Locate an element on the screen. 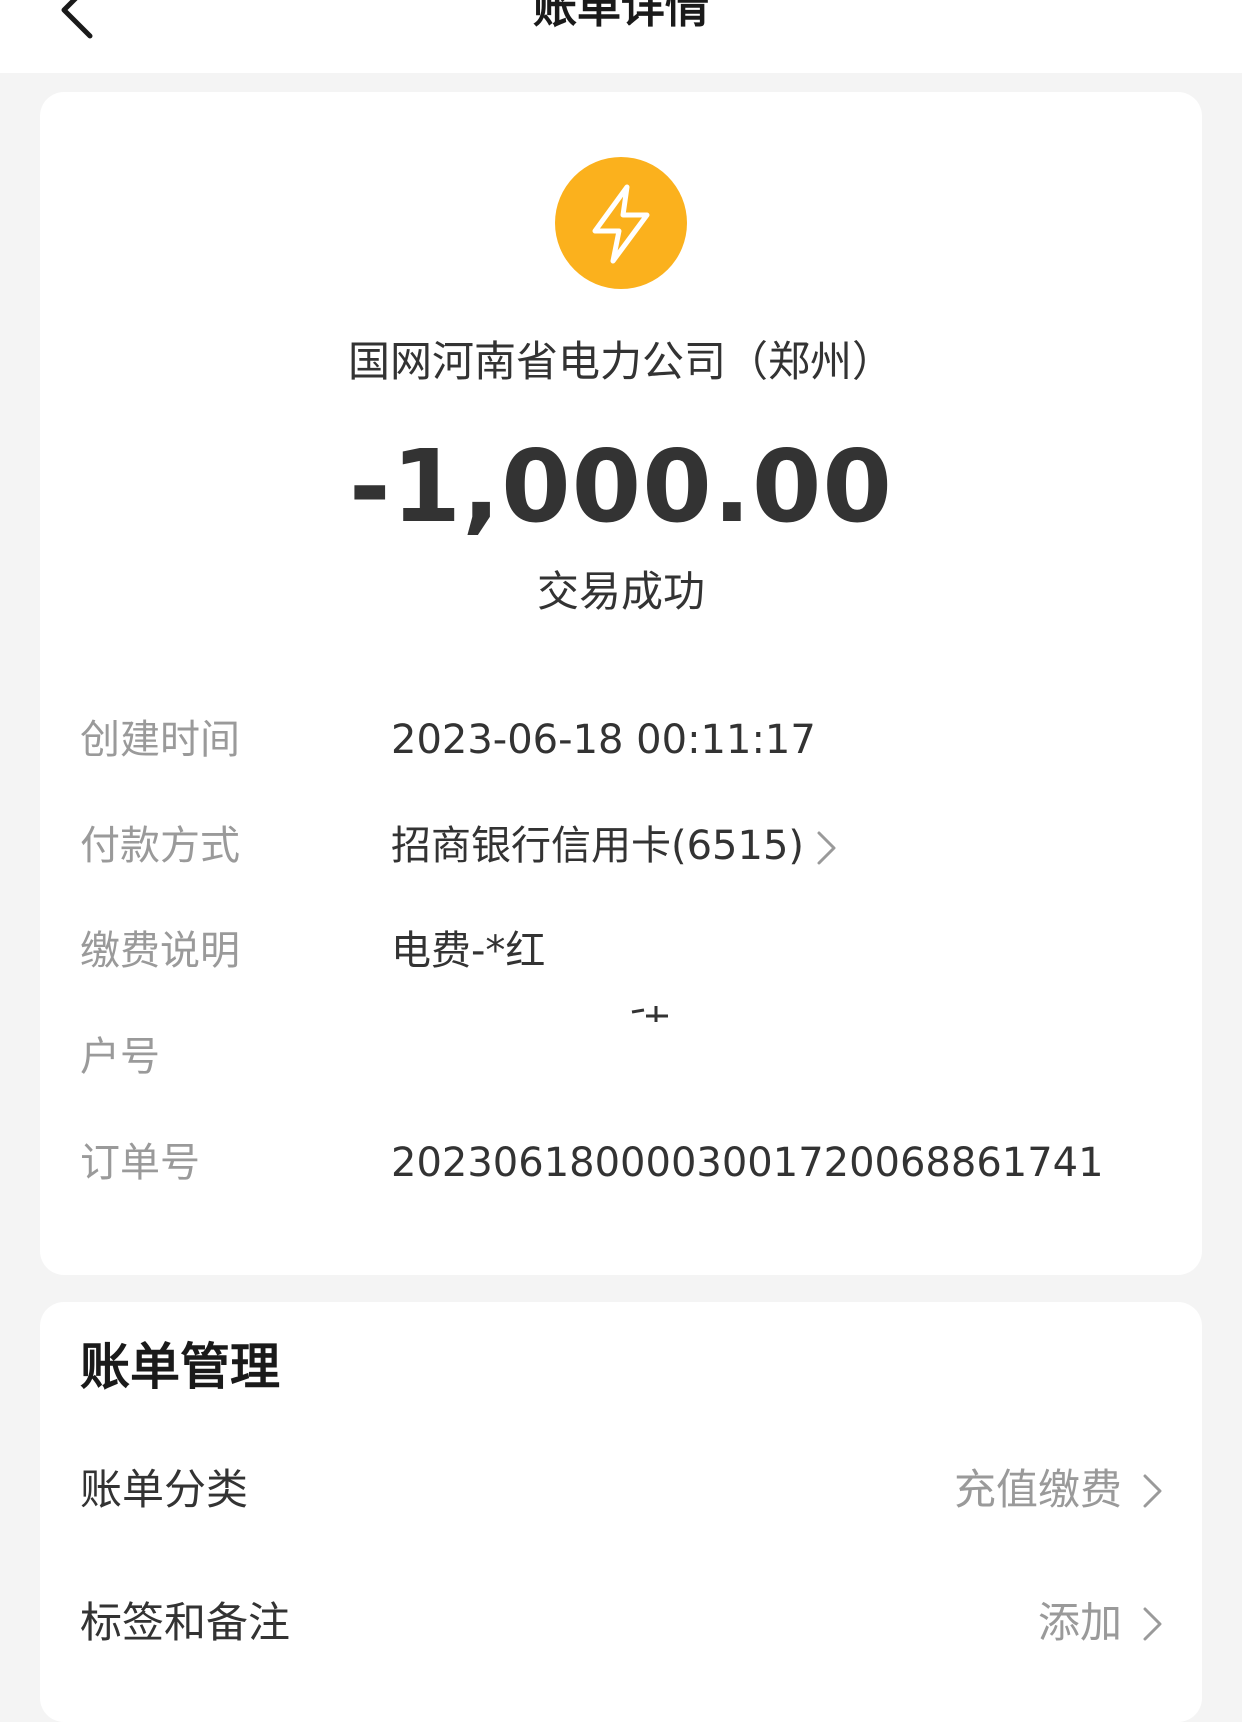 This screenshot has height=1722, width=1242. section-title: 账单管理 is located at coordinates (180, 1367).